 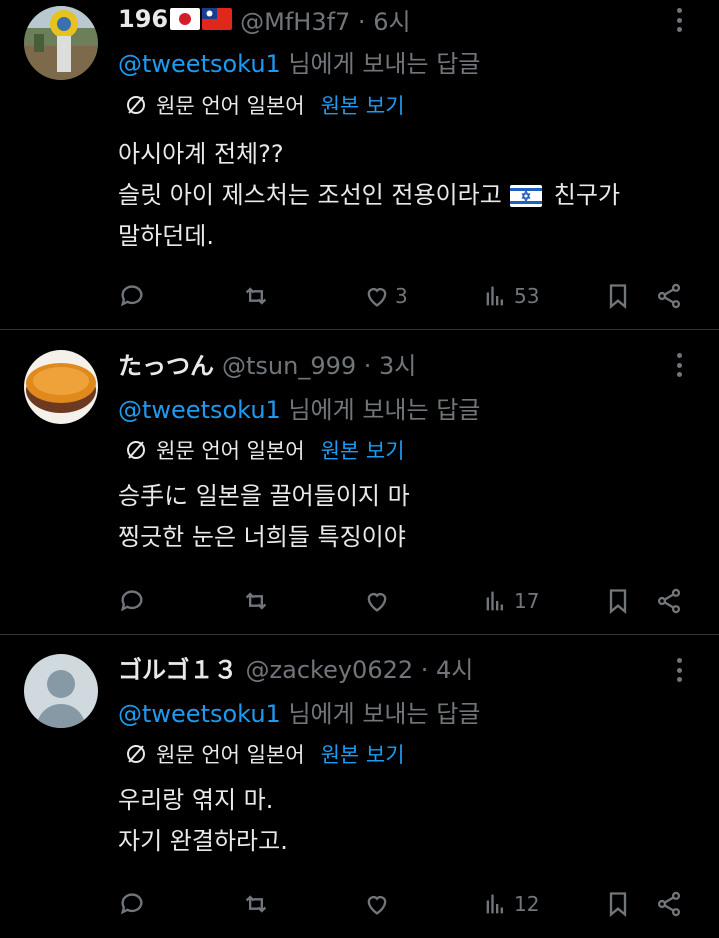 I want to click on display-name: たっつん, so click(x=166, y=363).